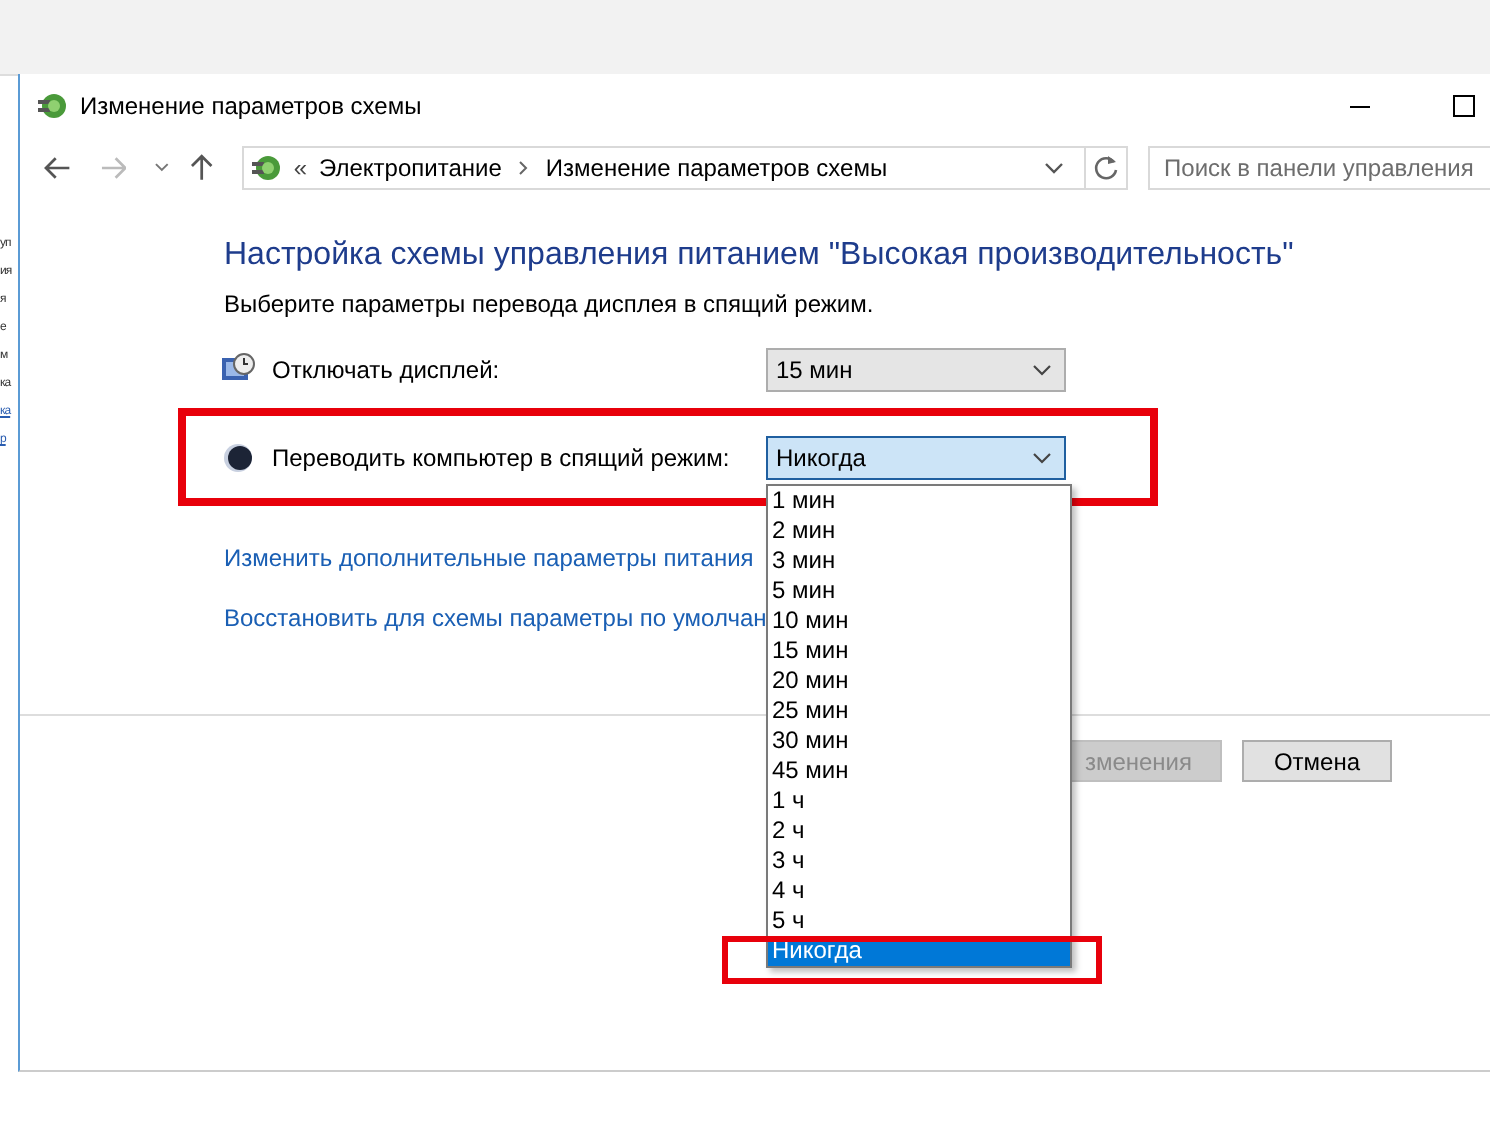 The width and height of the screenshot is (1490, 1148). Describe the element at coordinates (58, 168) in the screenshot. I see `back-arrow-icon` at that location.